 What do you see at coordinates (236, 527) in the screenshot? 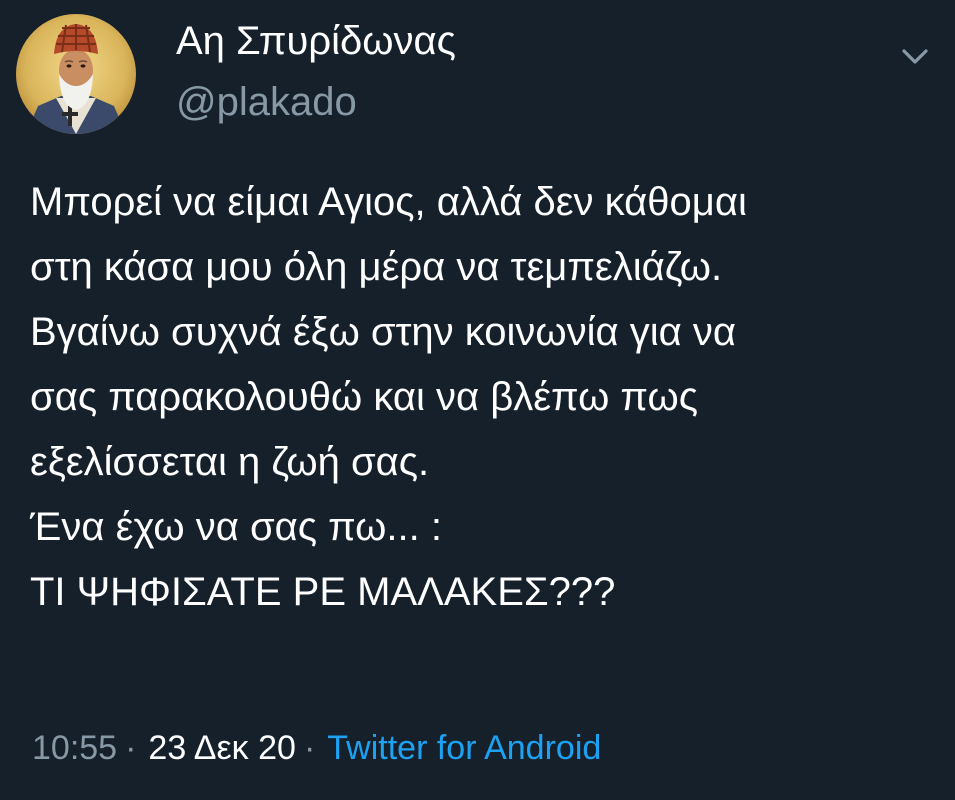
I see `tweet-text-line: Ένα έχω να σας πω... :` at bounding box center [236, 527].